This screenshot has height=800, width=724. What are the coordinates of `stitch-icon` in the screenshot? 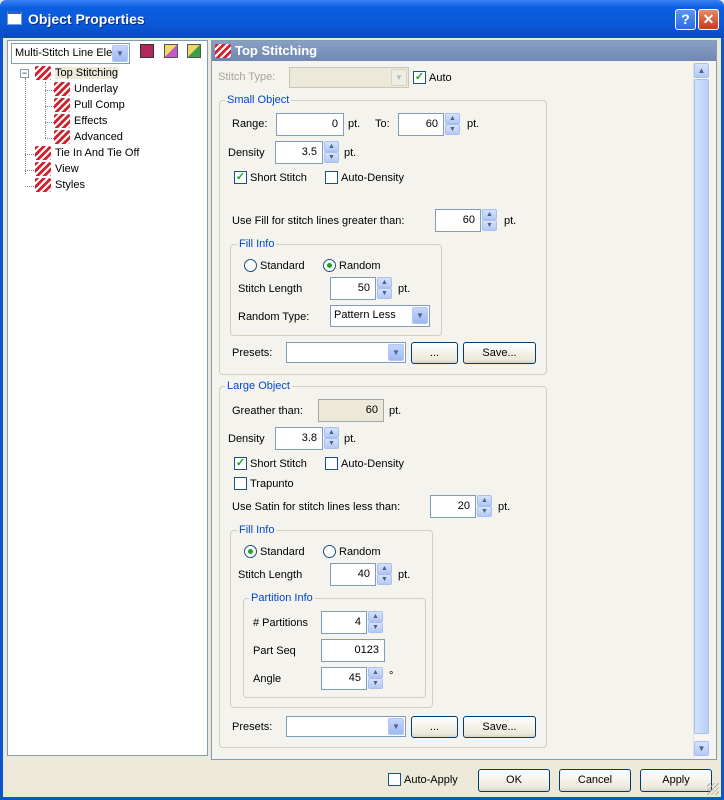 It's located at (62, 105).